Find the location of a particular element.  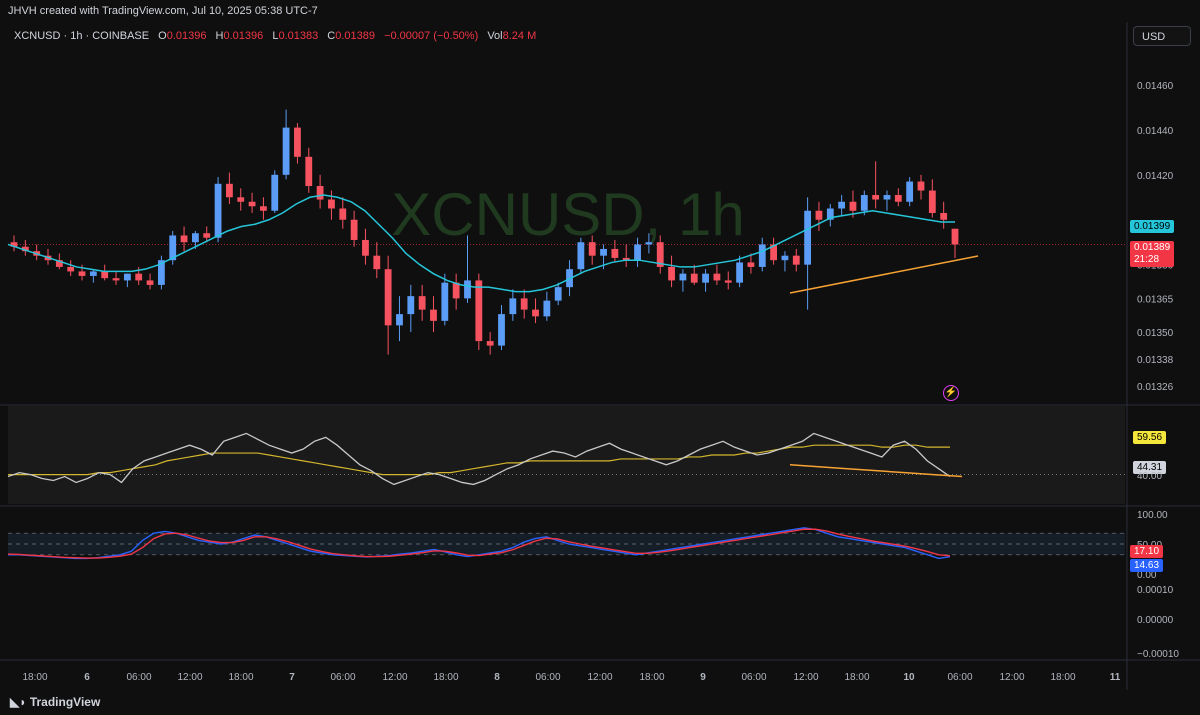

rsi-level-label: 40.00 is located at coordinates (1150, 476).